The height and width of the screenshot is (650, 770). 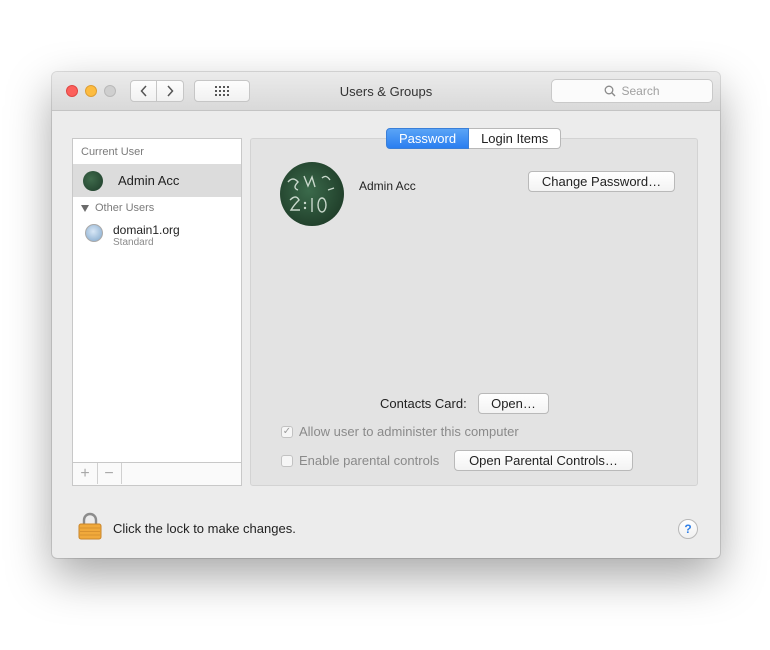 What do you see at coordinates (125, 208) in the screenshot?
I see `other-users-label: Other Users` at bounding box center [125, 208].